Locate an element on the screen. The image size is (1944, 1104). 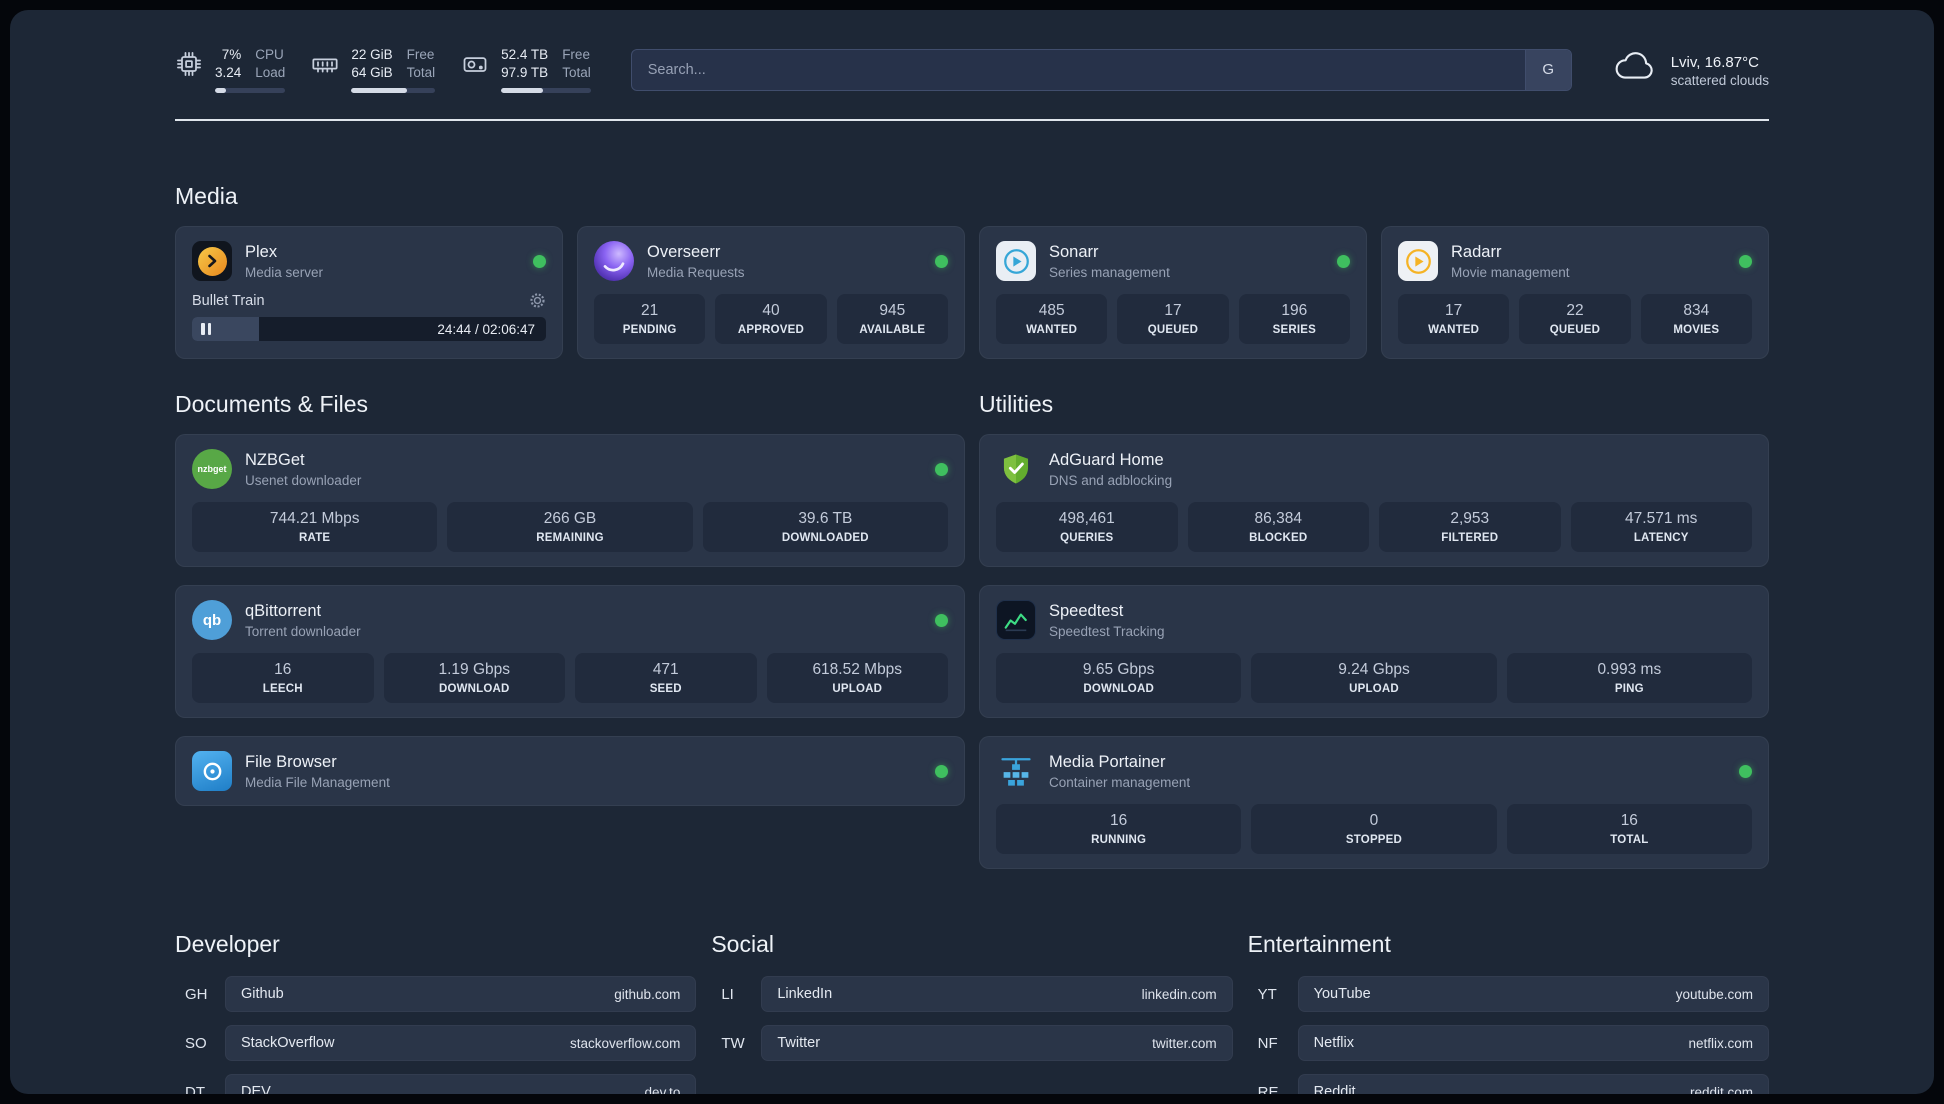
link-row: TW Twitter twitter.com is located at coordinates (972, 1043).